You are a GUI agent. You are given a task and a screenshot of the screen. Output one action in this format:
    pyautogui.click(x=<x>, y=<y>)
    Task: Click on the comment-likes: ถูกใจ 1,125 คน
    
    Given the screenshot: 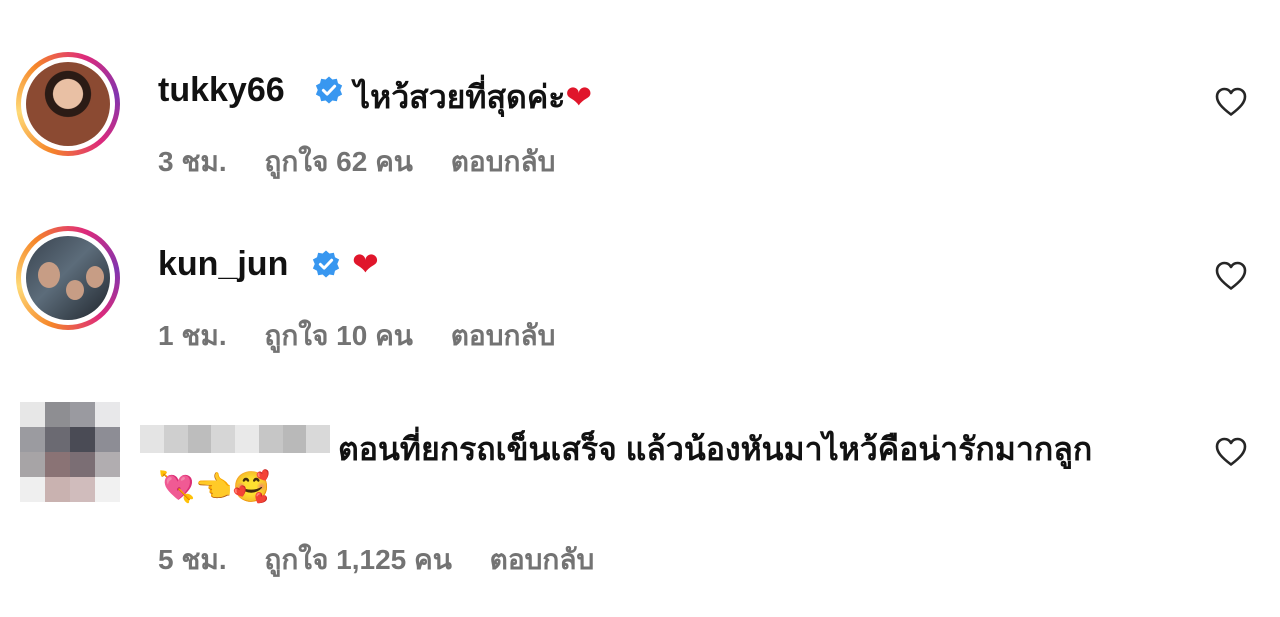 What is the action you would take?
    pyautogui.click(x=357, y=560)
    